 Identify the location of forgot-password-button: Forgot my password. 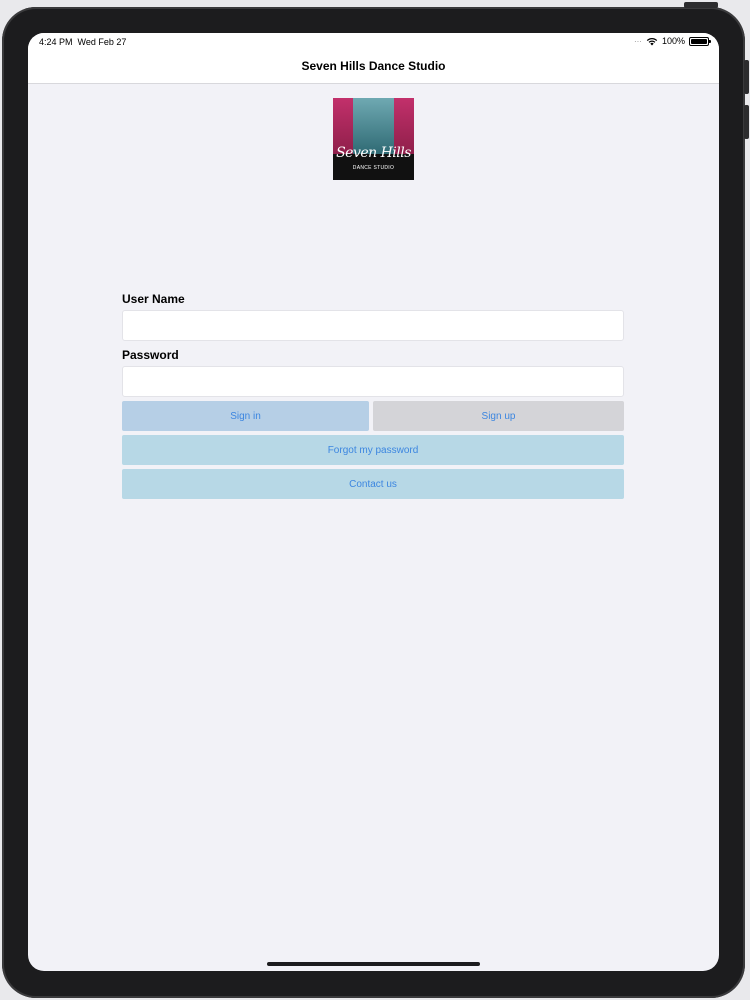
(373, 450).